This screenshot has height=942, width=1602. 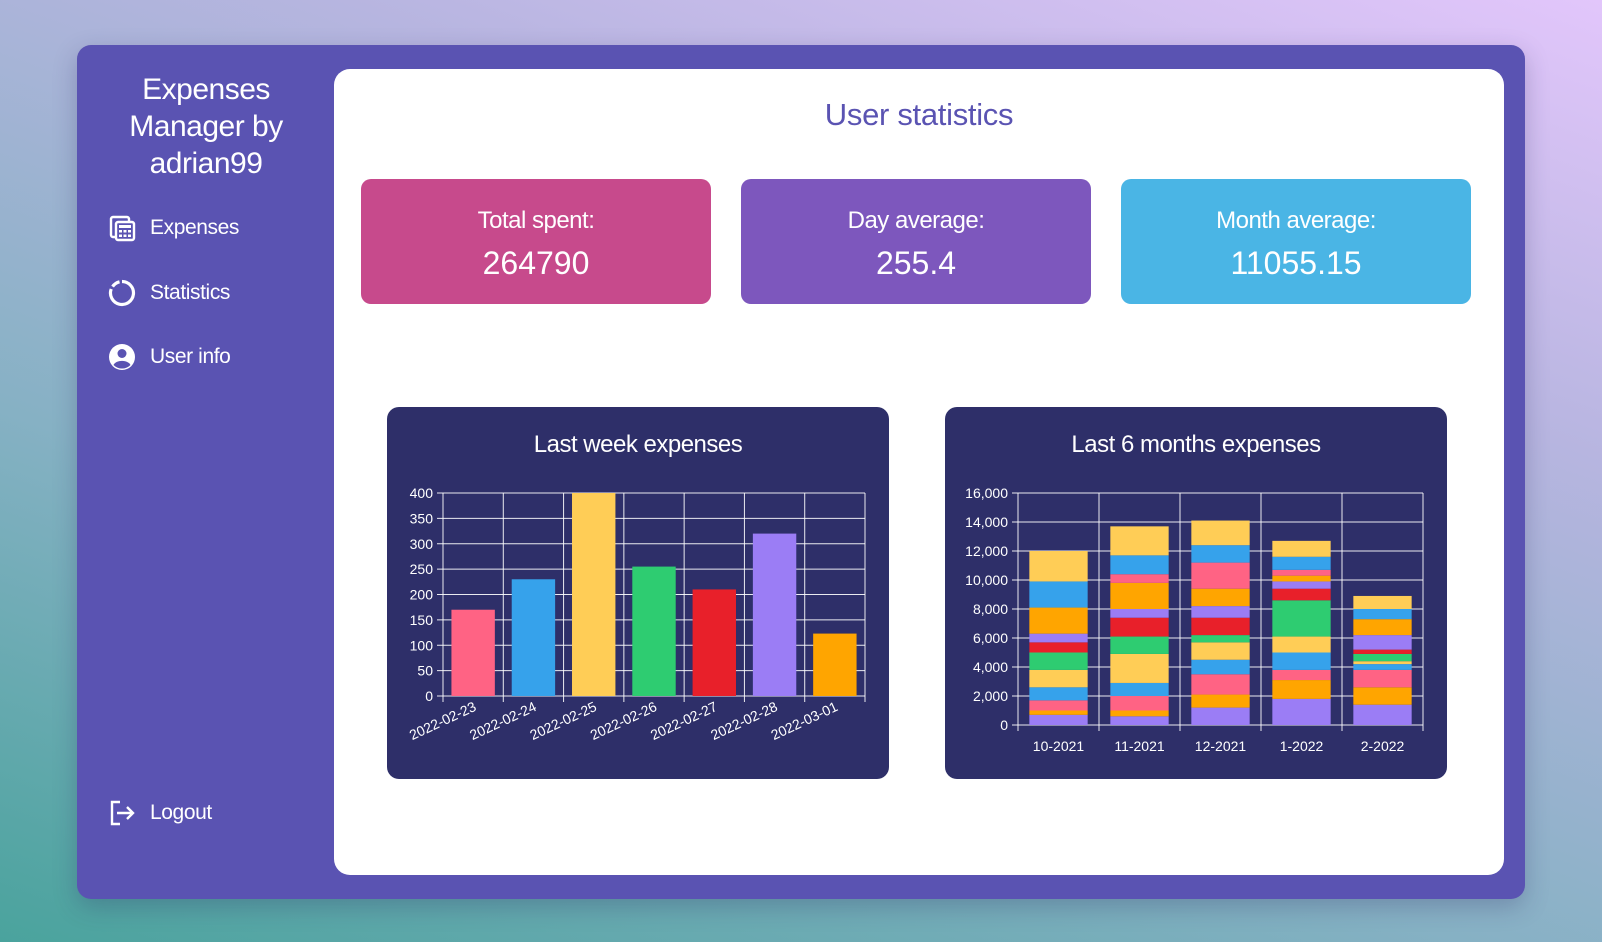 I want to click on x-tick-label: 2022-02-26, so click(x=624, y=720).